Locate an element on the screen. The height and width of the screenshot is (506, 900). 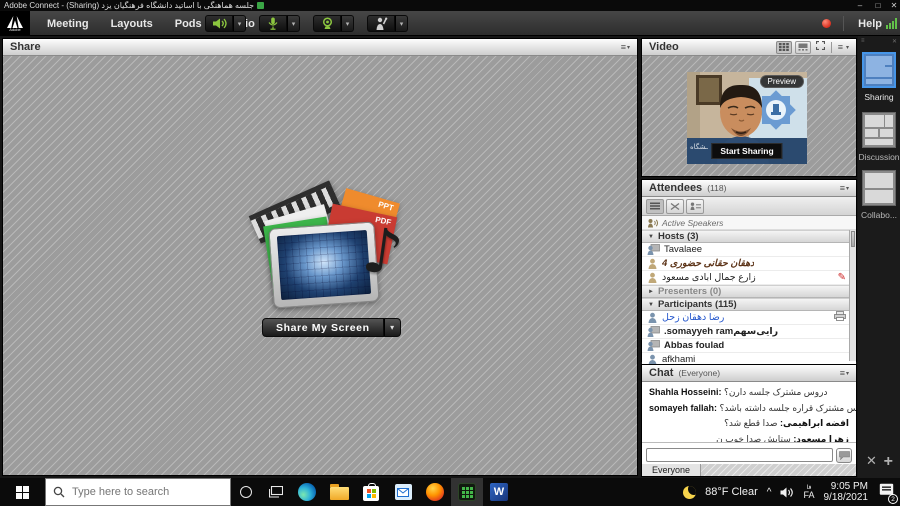
chat-pod-header: Chat (Everyone) ≡ ▾ is located at coordinates (749, 373).